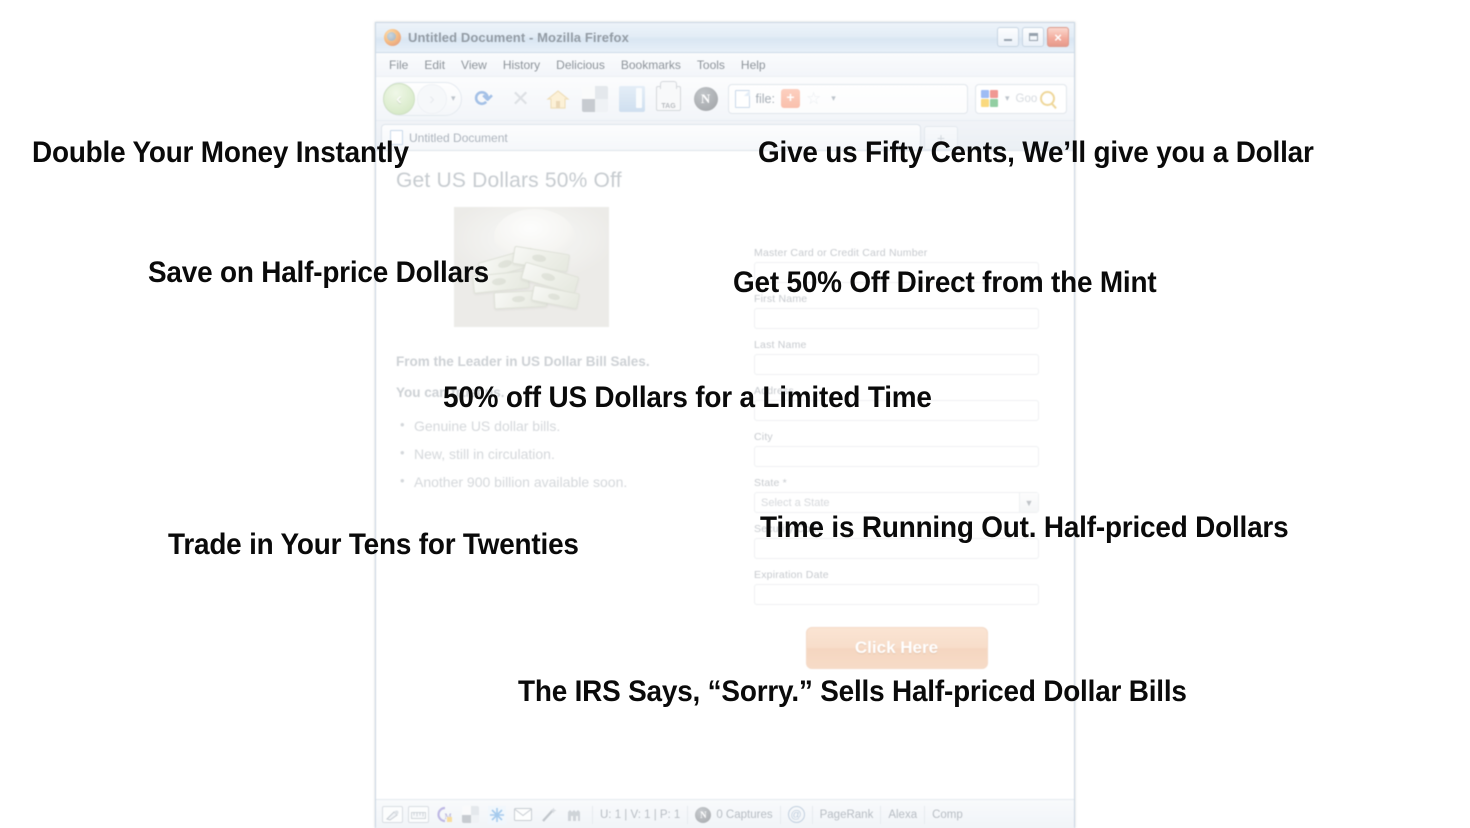 This screenshot has height=828, width=1470. Describe the element at coordinates (568, 482) in the screenshot. I see `list-item: Another 900 billion available soon.` at that location.